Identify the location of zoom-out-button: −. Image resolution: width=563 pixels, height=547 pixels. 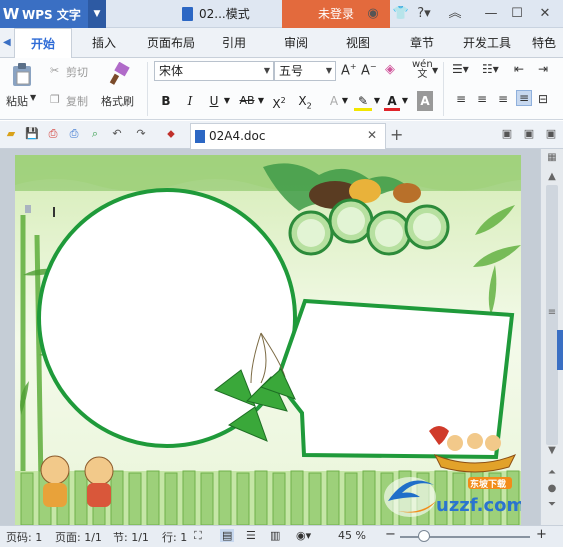
(390, 534).